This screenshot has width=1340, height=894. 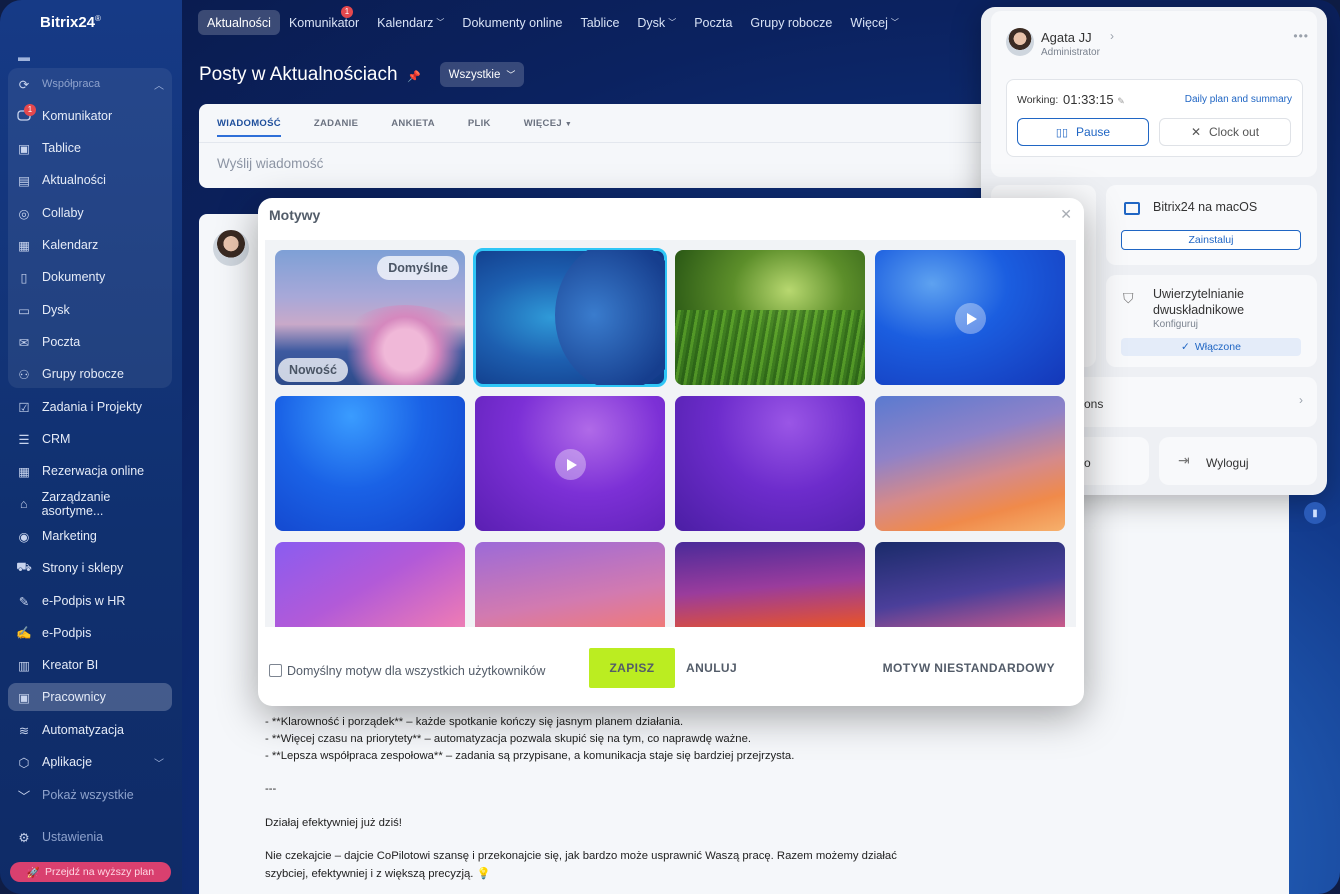 I want to click on theme-tile-blue-video, so click(x=970, y=317).